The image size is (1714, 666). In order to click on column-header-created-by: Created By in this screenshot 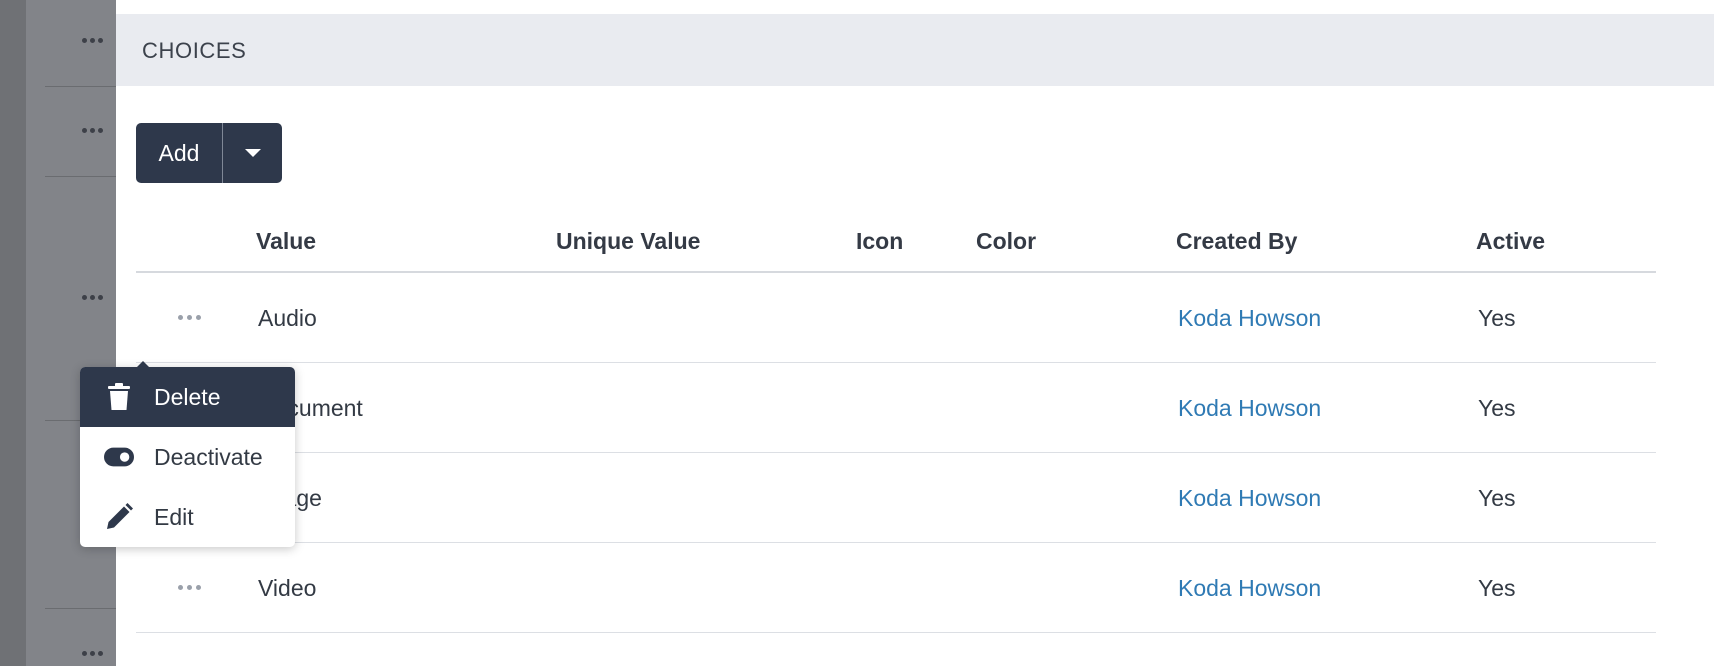, I will do `click(1236, 241)`.